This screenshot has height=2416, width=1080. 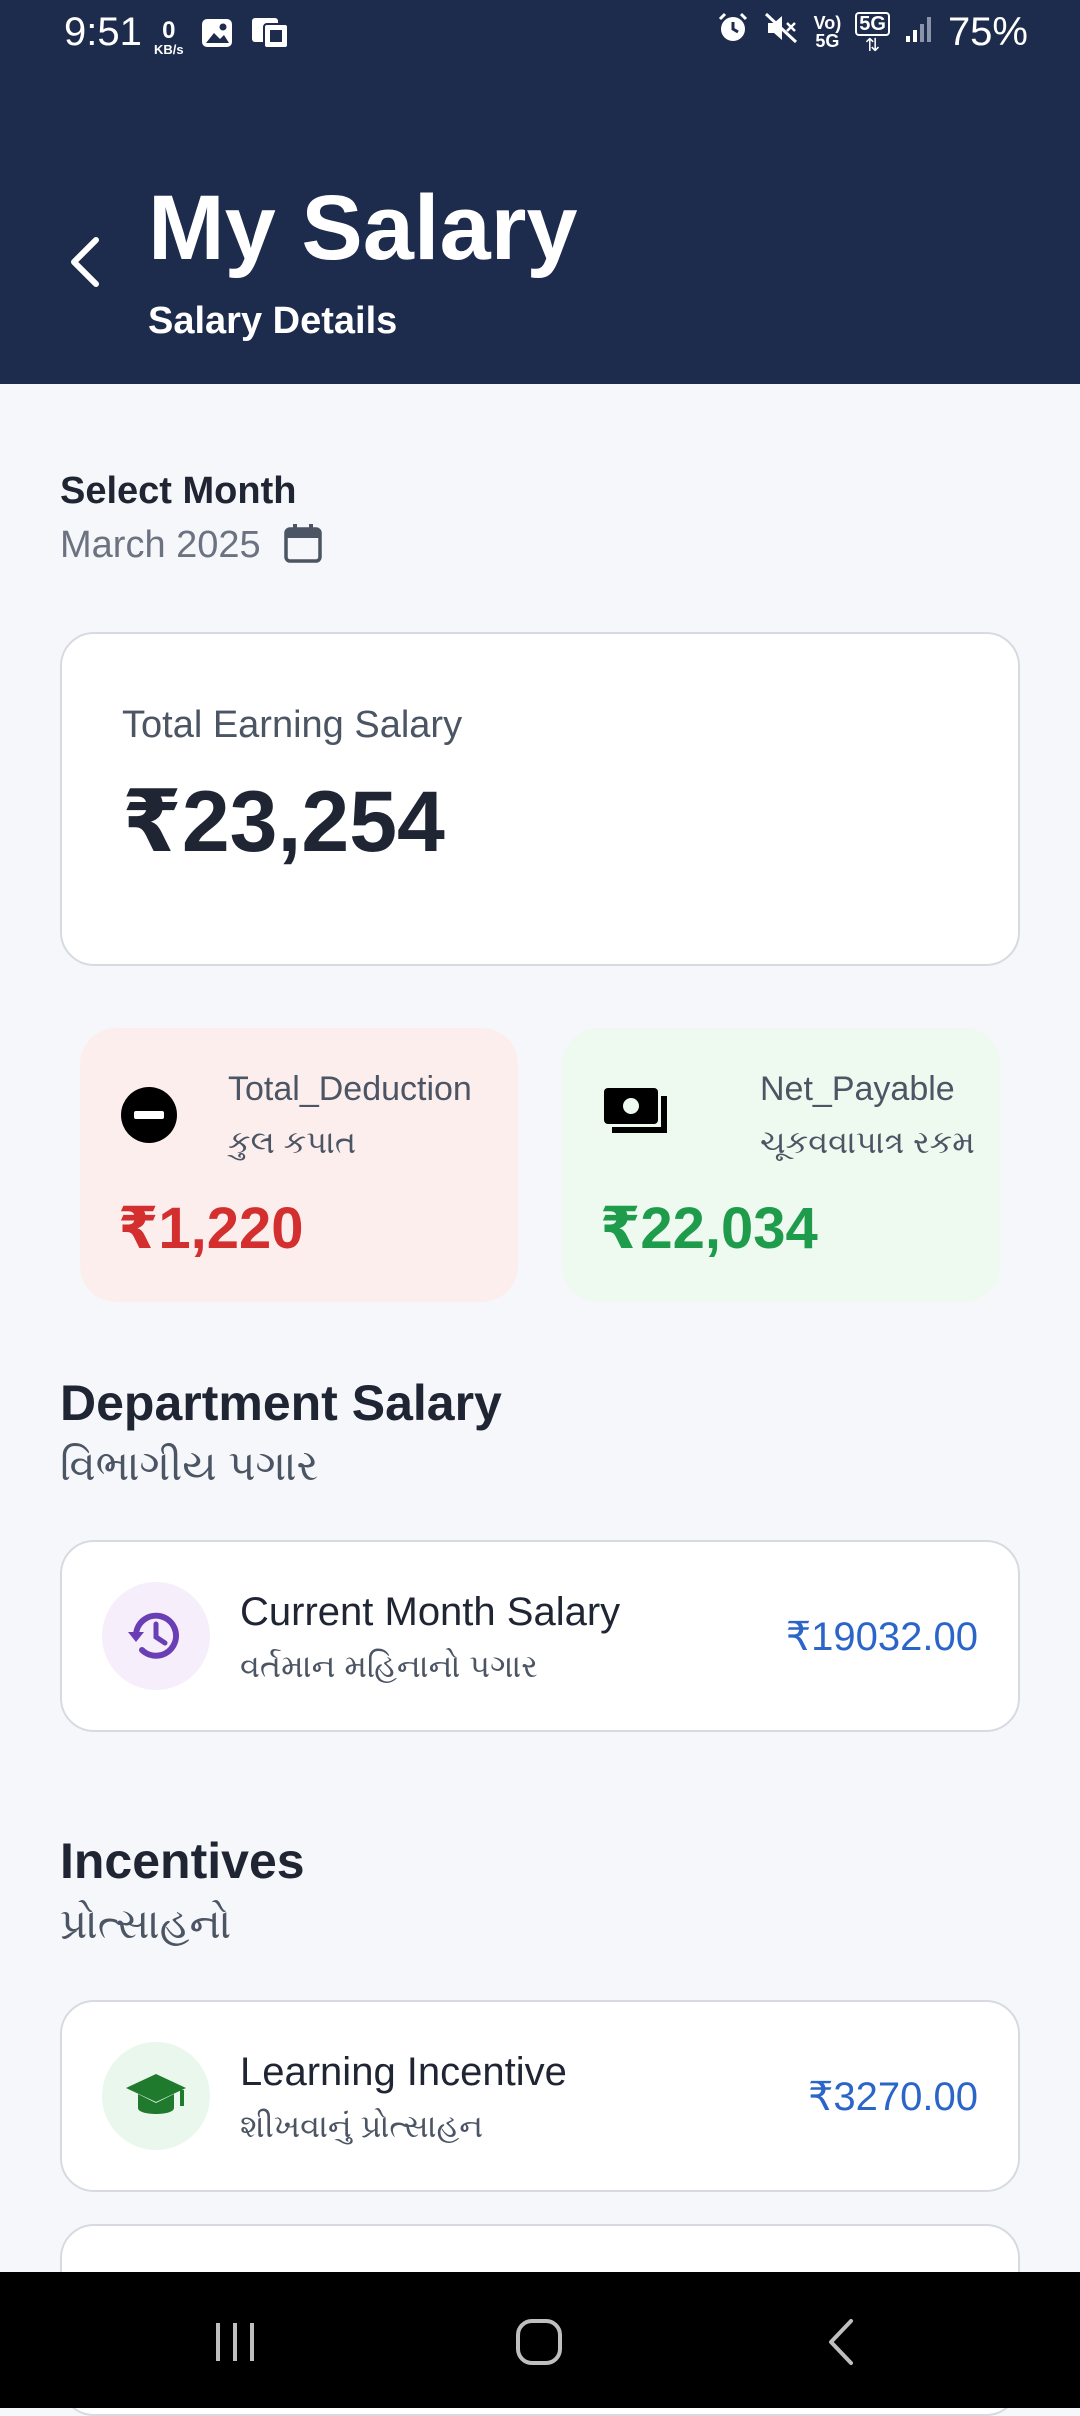 What do you see at coordinates (270, 37) in the screenshot?
I see `sim-icon` at bounding box center [270, 37].